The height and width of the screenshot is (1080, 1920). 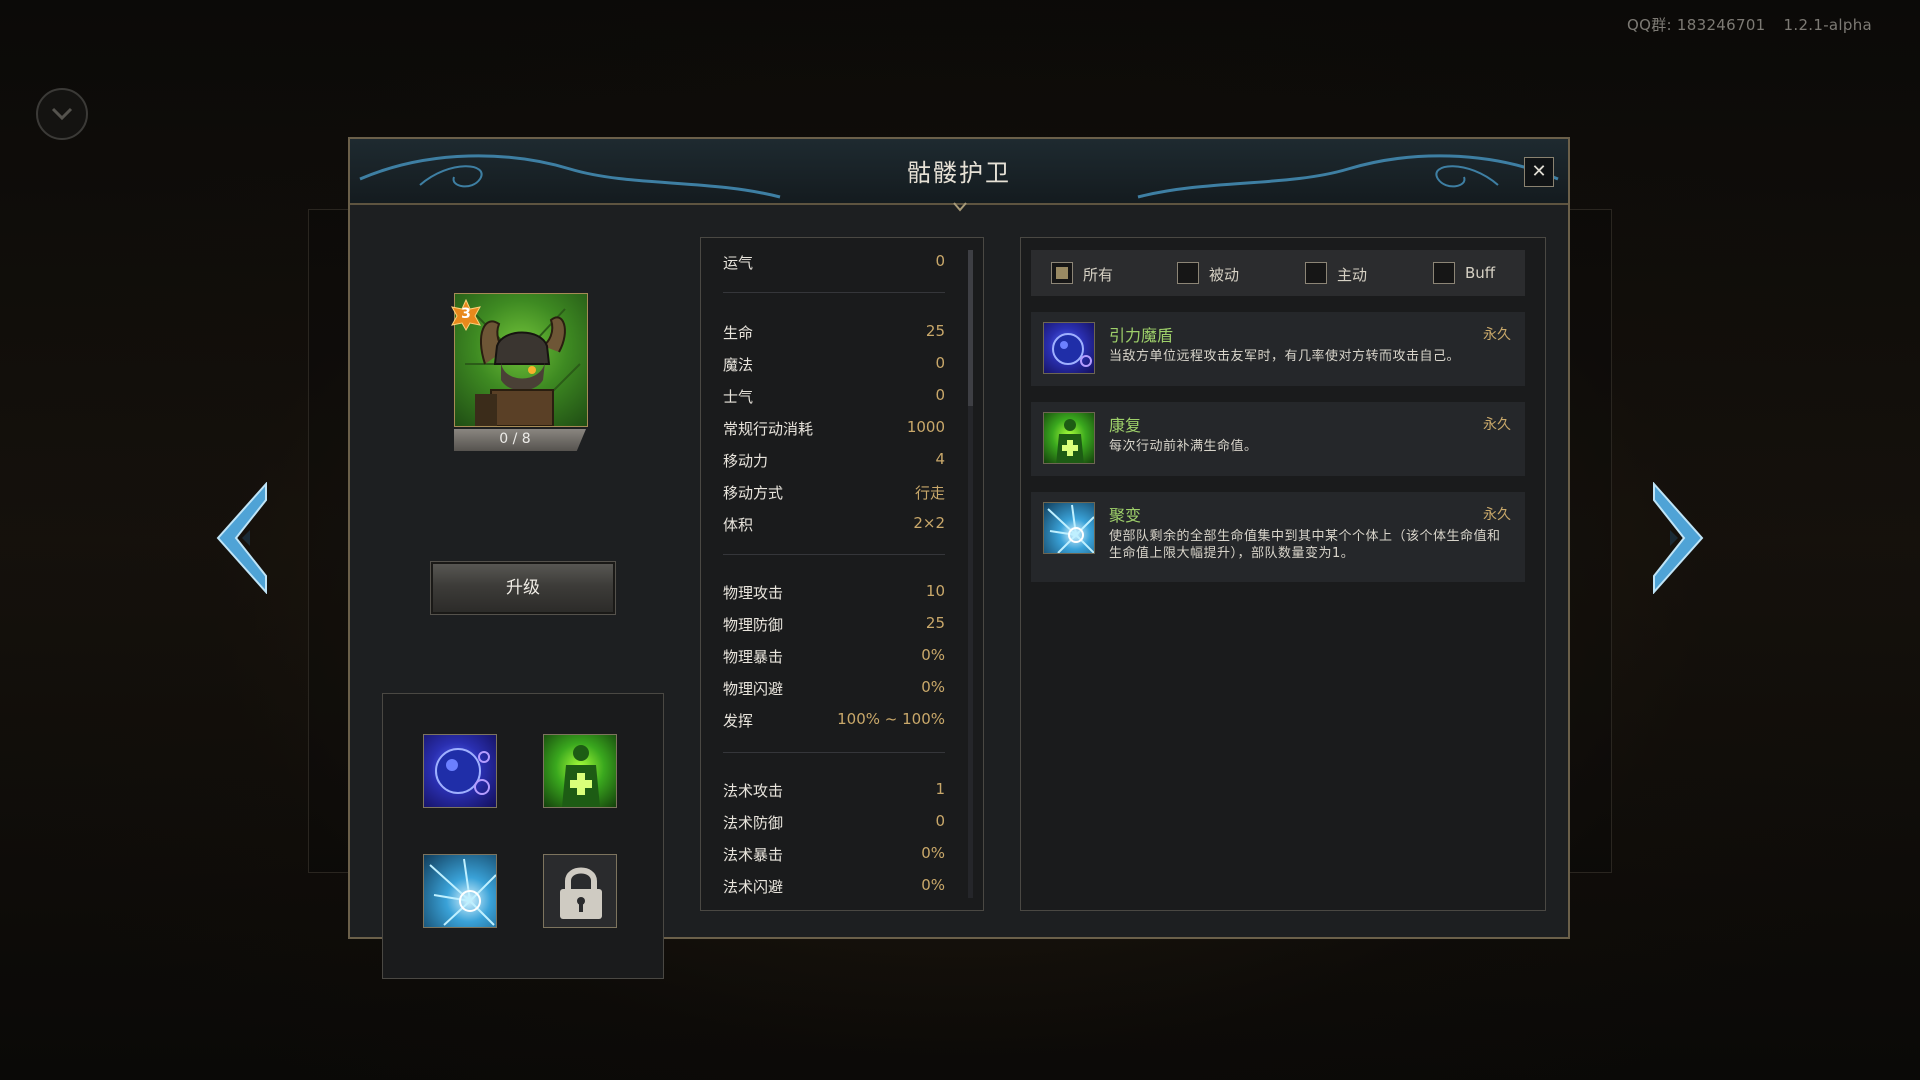 I want to click on lock-icon, so click(x=580, y=891).